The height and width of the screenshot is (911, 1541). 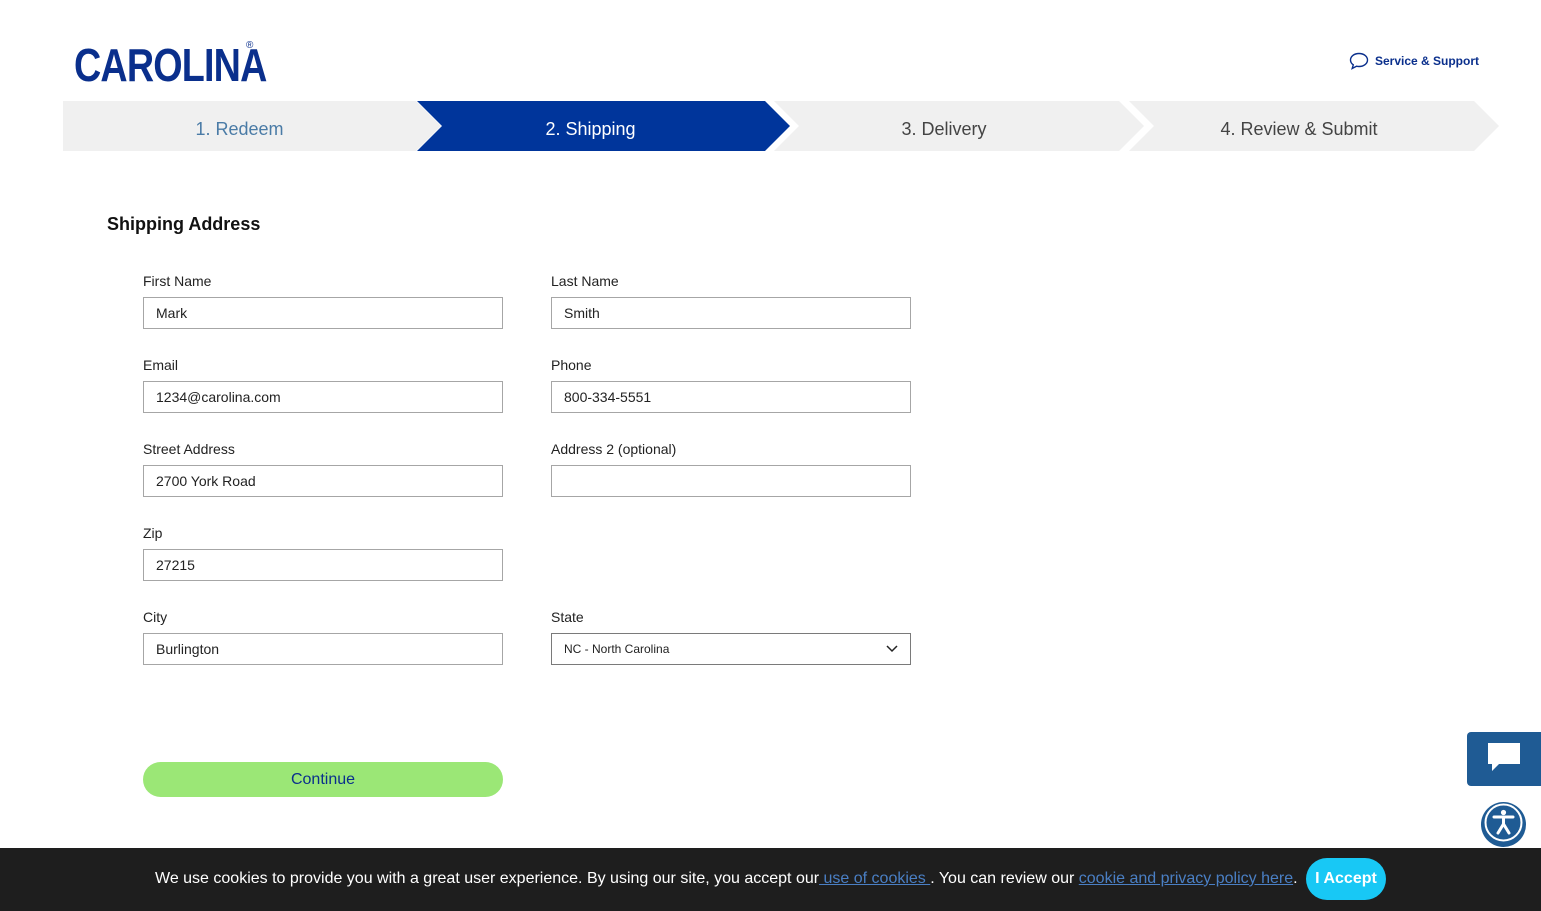 I want to click on state-field: State NC - North Carolina, so click(x=731, y=636).